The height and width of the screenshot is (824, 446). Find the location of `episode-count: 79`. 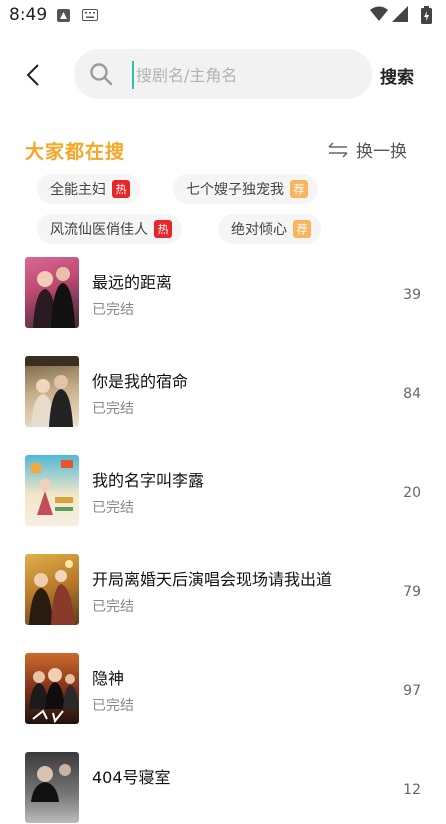

episode-count: 79 is located at coordinates (412, 592).